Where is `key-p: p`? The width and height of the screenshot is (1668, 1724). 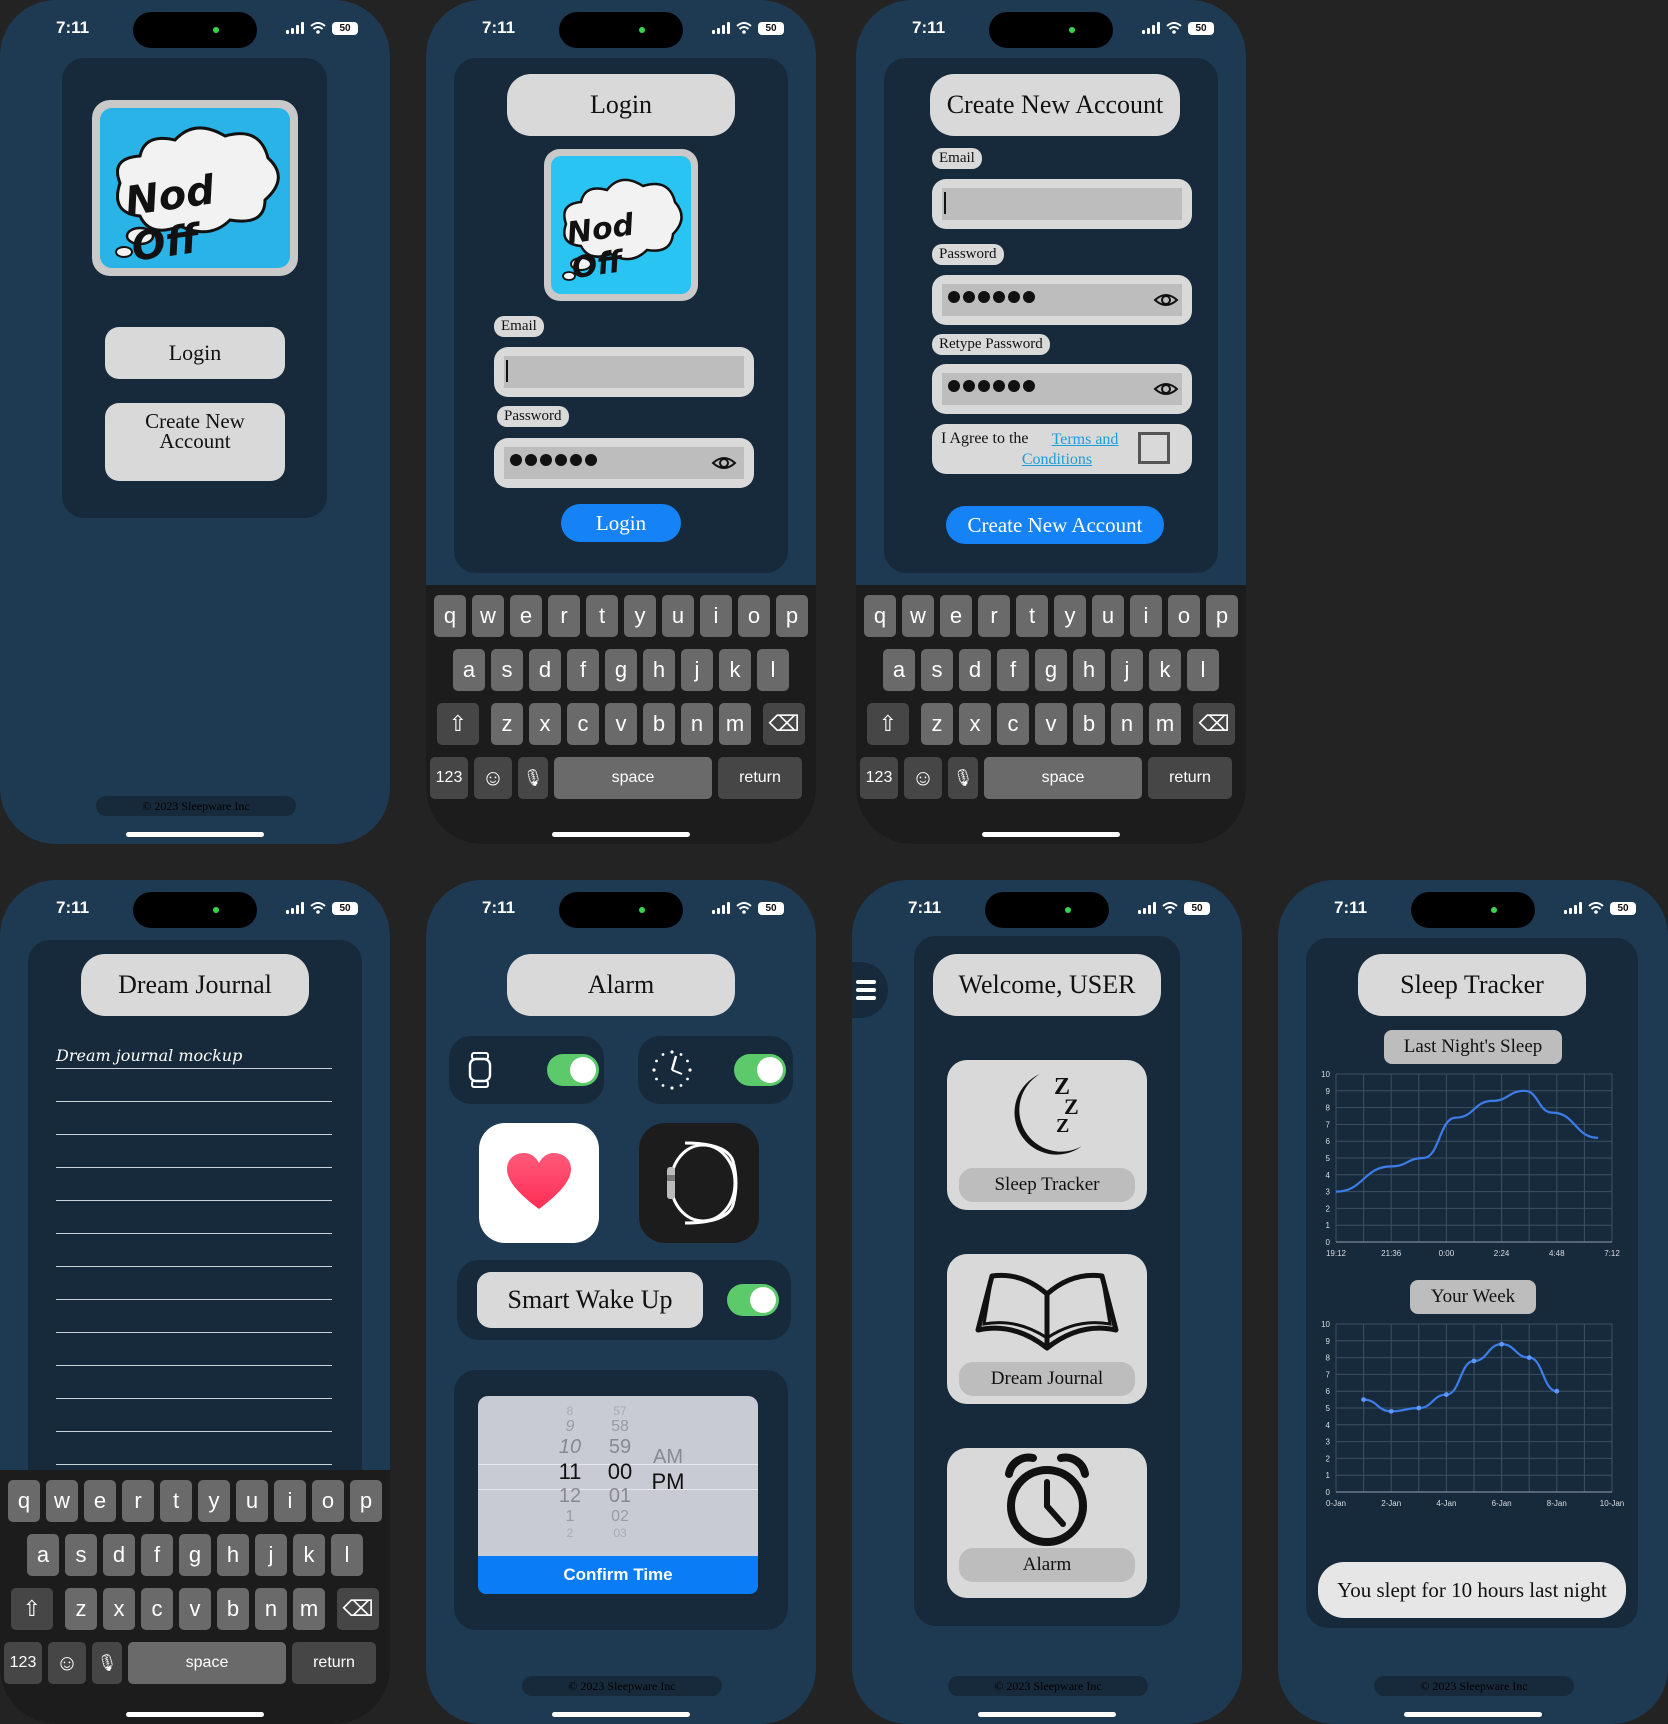
key-p: p is located at coordinates (1222, 616).